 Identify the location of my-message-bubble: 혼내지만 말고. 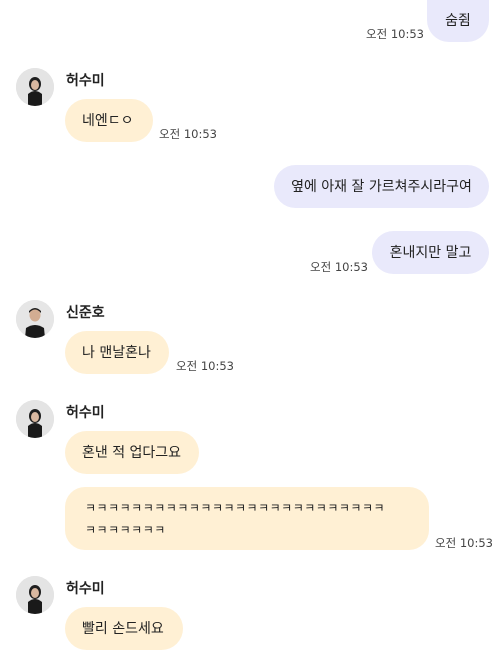
(430, 252).